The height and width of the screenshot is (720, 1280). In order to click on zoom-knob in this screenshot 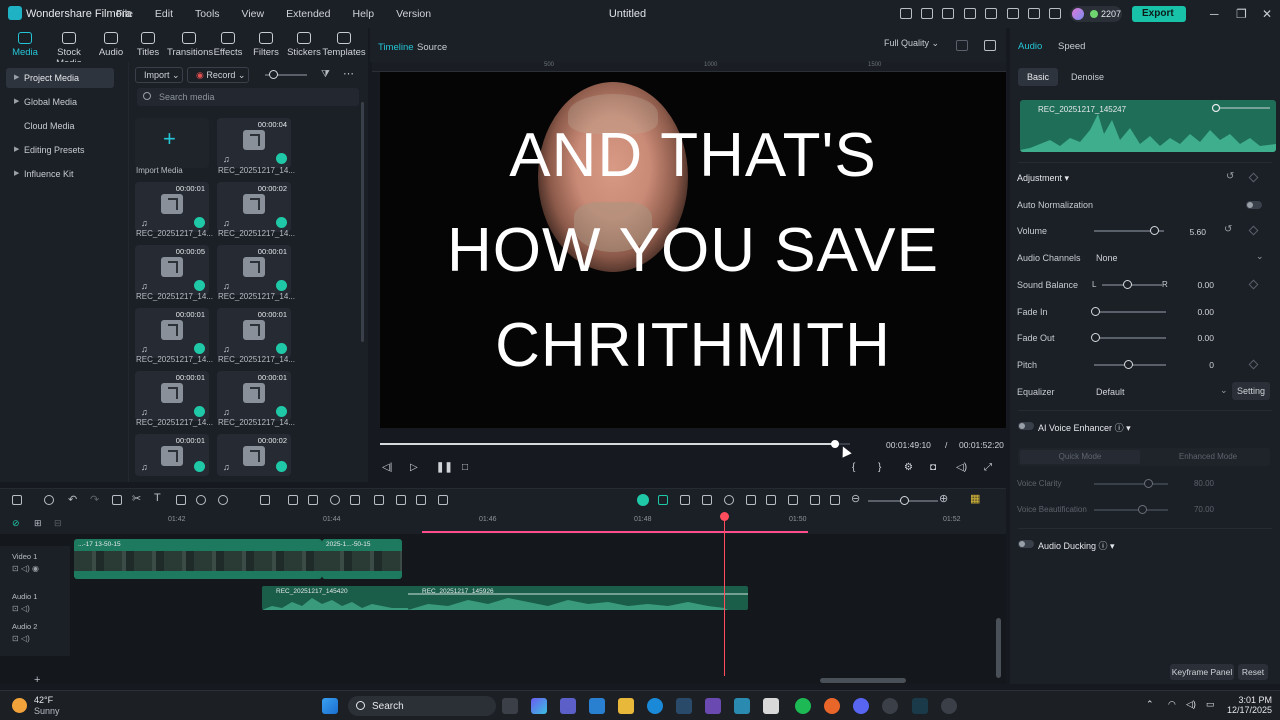, I will do `click(904, 500)`.